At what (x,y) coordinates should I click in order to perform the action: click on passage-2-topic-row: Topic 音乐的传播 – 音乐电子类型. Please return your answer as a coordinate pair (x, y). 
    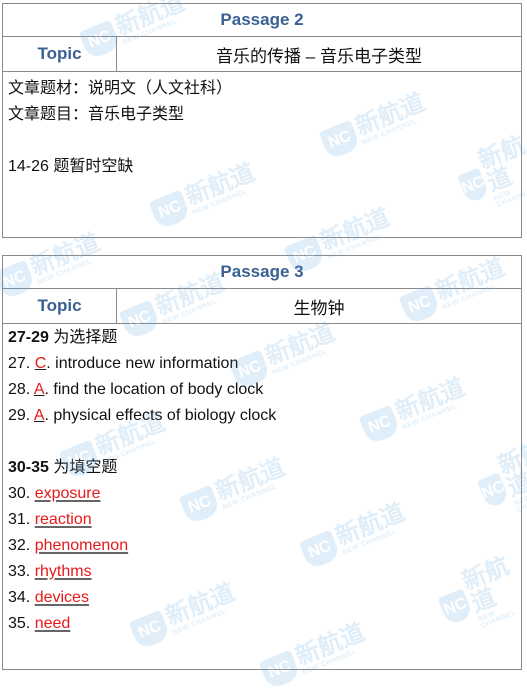
    Looking at the image, I should click on (262, 54).